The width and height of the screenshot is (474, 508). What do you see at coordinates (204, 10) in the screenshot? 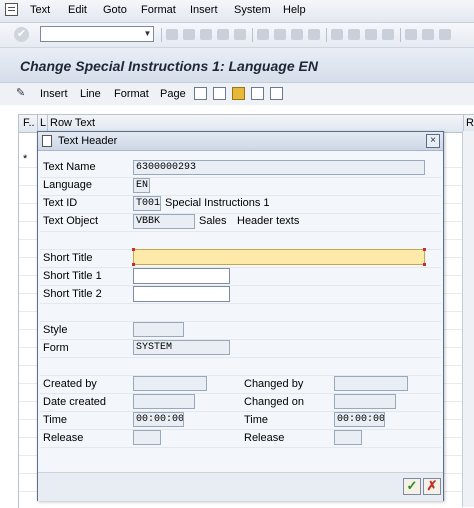
I see `menu-insert: Insert` at bounding box center [204, 10].